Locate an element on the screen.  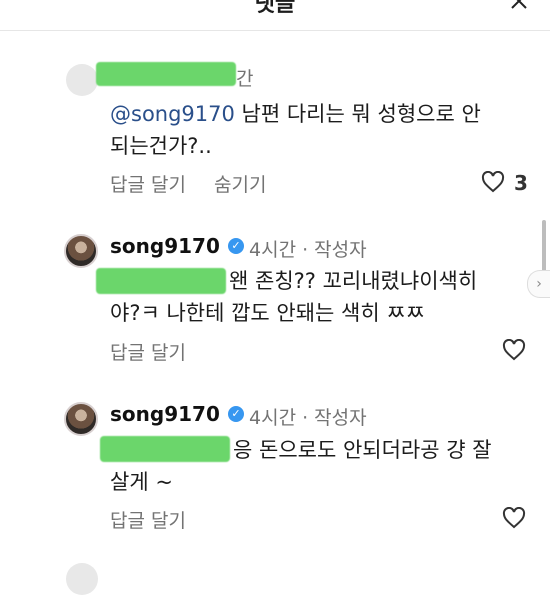
comment-text: @song9170 남편 다리는 뭐 성형으로 안 is located at coordinates (295, 114).